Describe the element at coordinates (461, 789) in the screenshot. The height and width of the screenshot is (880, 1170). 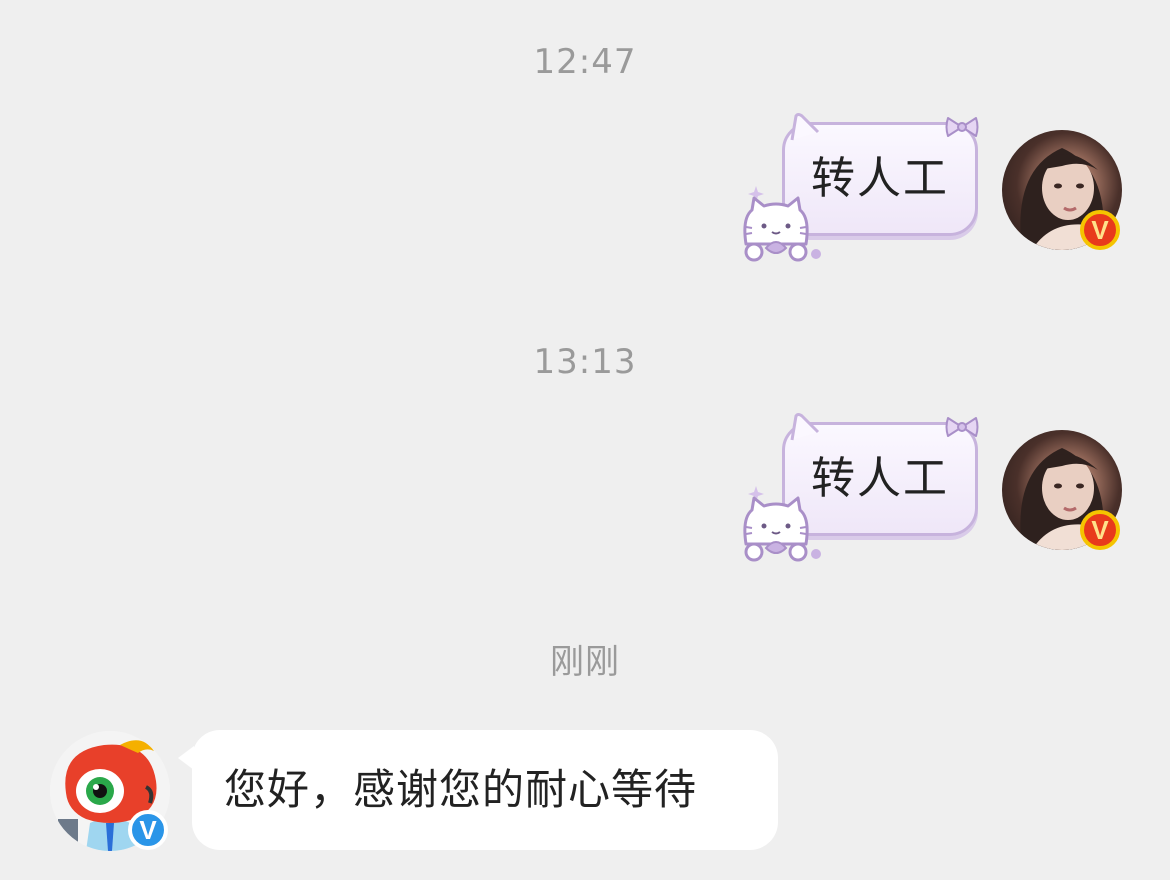
I see `message-text: 您好，感谢您的耐心等待` at that location.